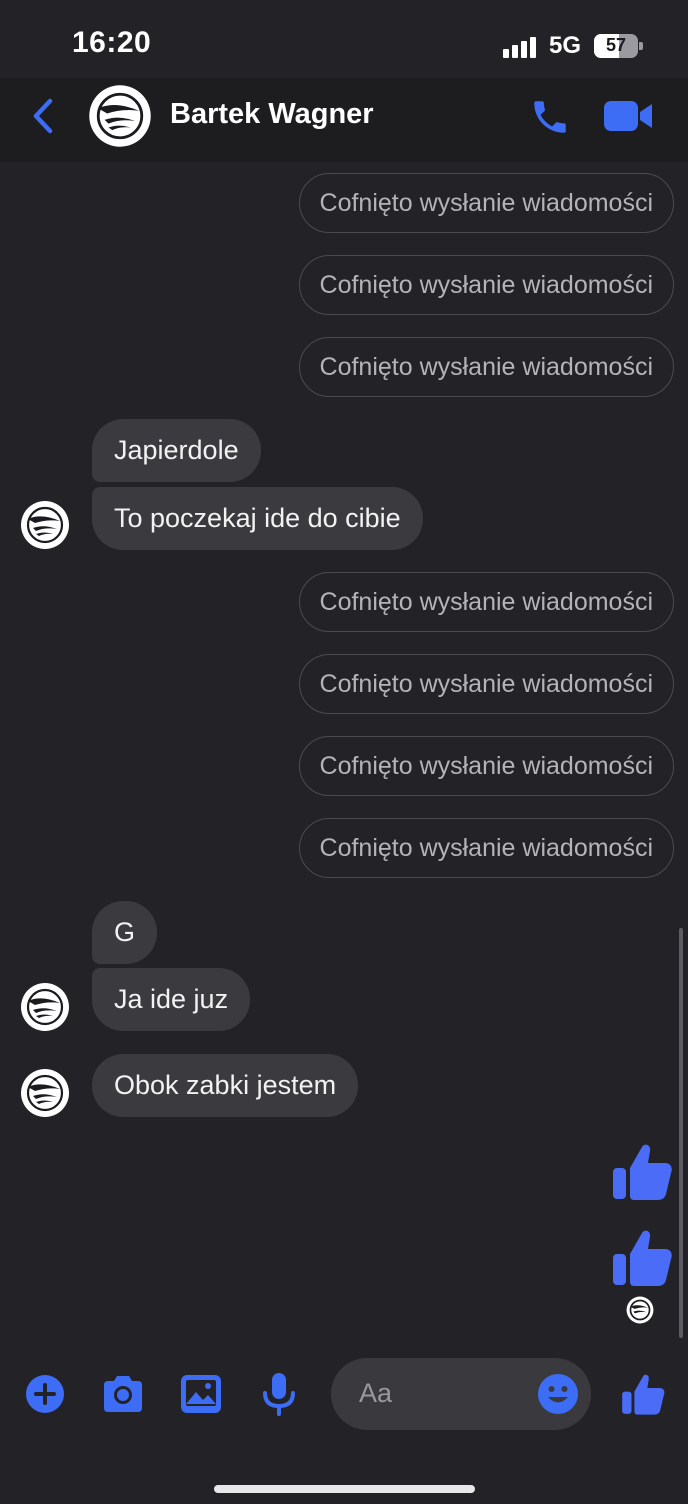 The image size is (688, 1504). Describe the element at coordinates (123, 1394) in the screenshot. I see `camera-icon` at that location.